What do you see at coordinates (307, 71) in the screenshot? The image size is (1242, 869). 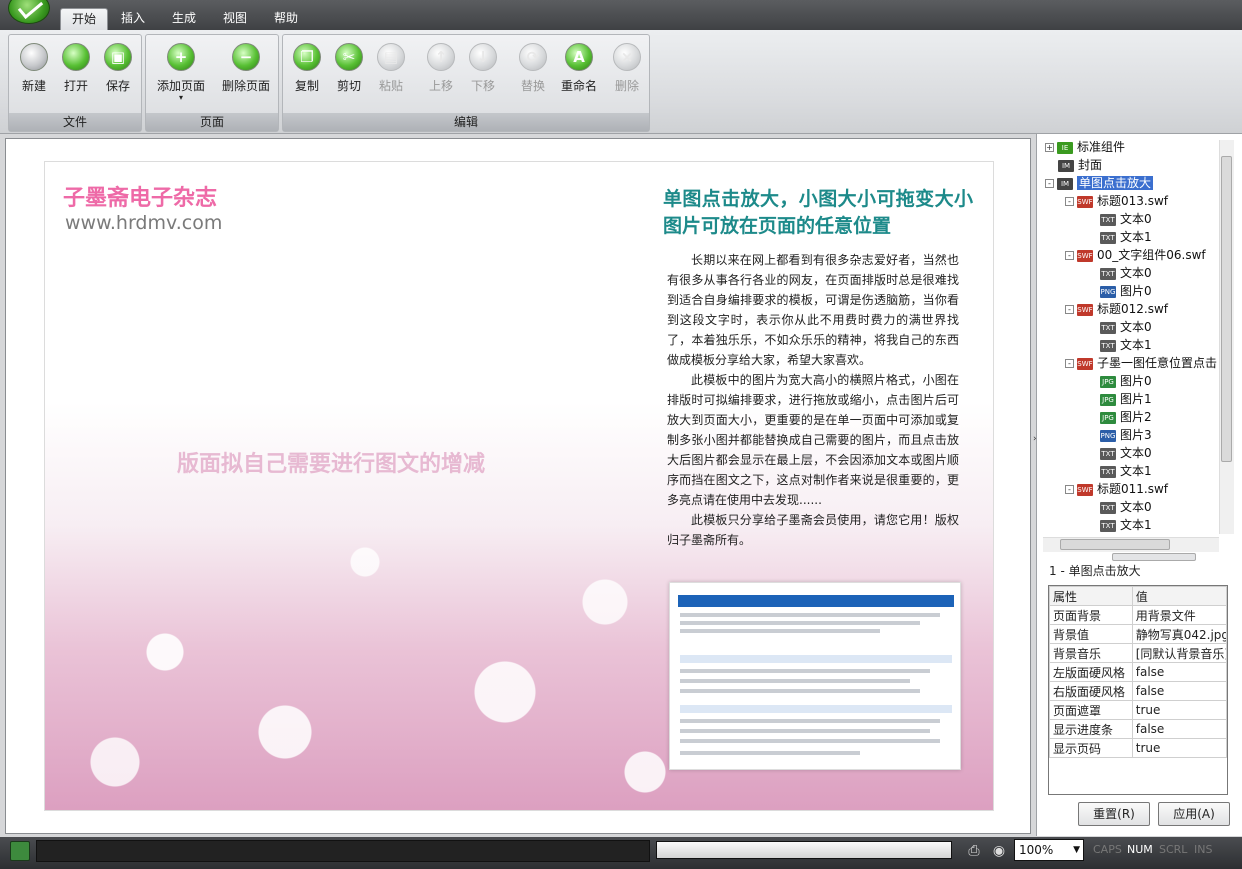 I see `copy-button: ❐ 复制` at bounding box center [307, 71].